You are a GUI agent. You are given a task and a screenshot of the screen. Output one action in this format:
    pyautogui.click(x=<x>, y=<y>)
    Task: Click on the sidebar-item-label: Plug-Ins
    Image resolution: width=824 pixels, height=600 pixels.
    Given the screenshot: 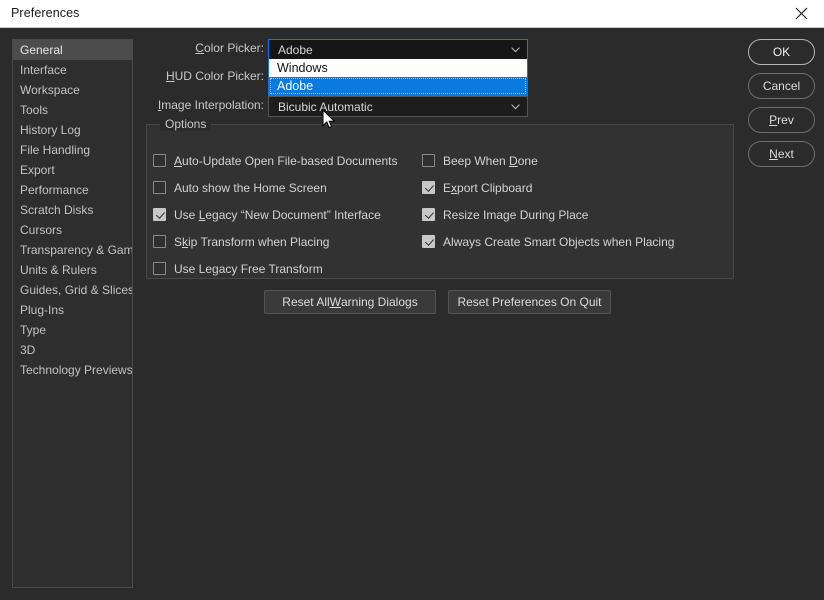 What is the action you would take?
    pyautogui.click(x=42, y=310)
    